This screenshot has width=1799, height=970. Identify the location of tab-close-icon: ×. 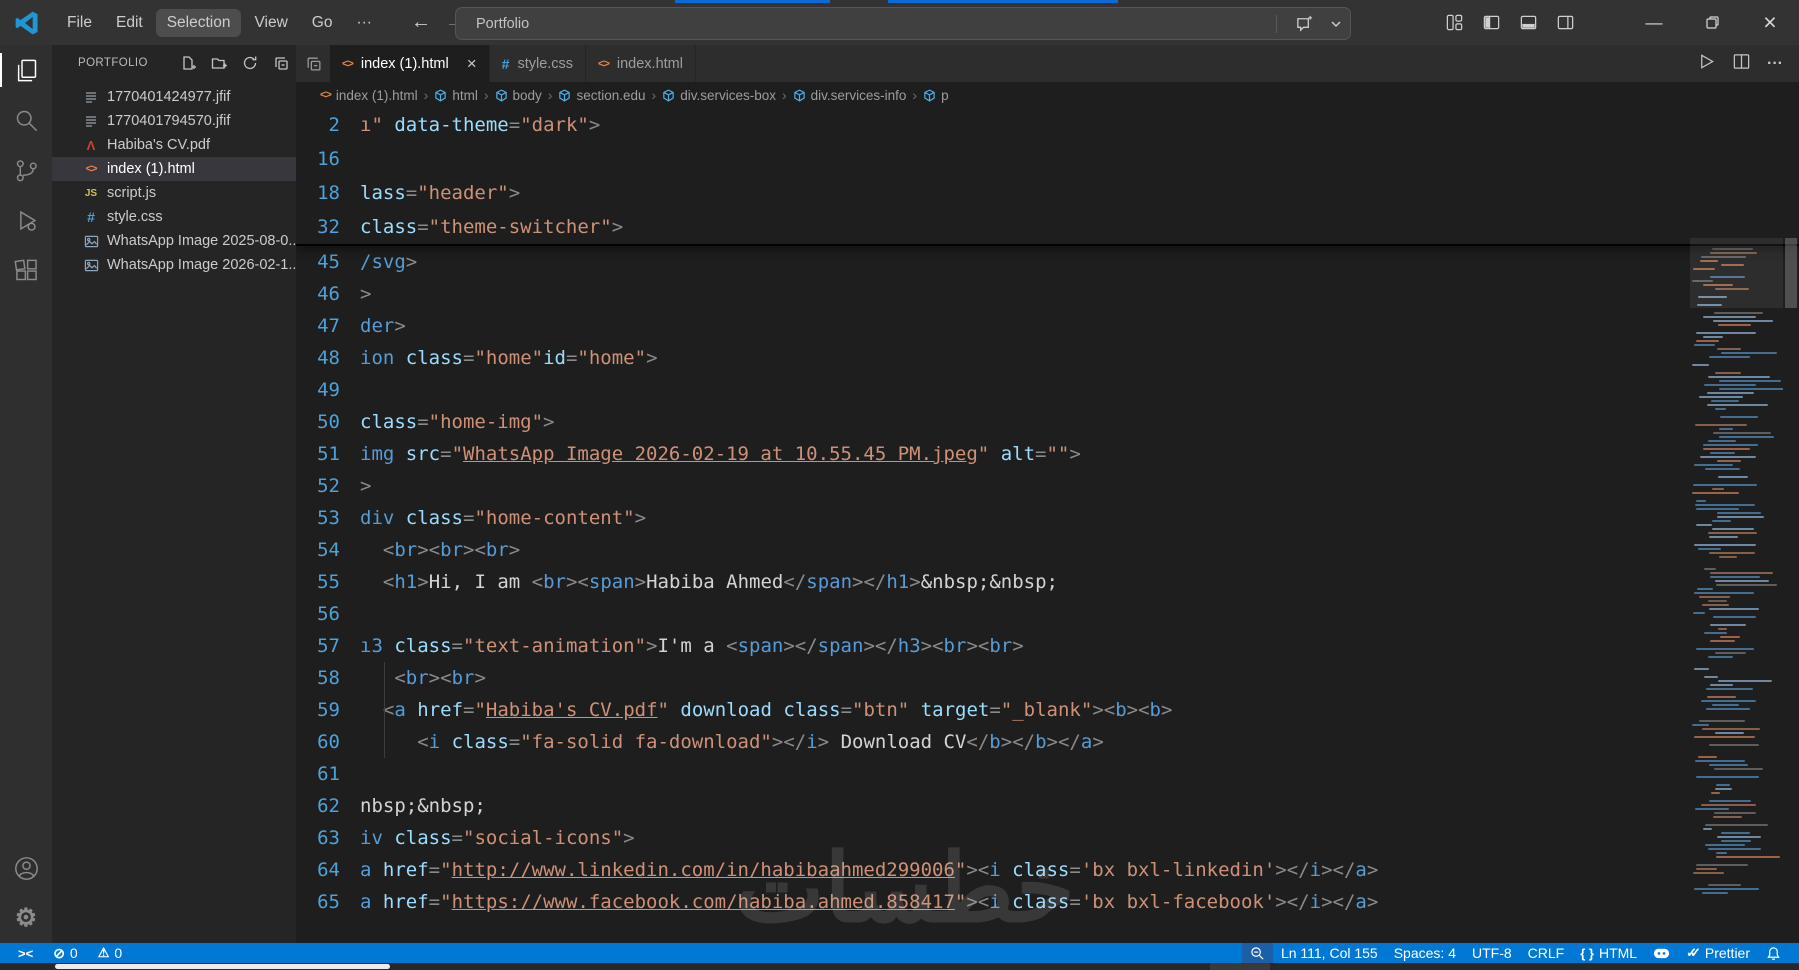
(472, 64).